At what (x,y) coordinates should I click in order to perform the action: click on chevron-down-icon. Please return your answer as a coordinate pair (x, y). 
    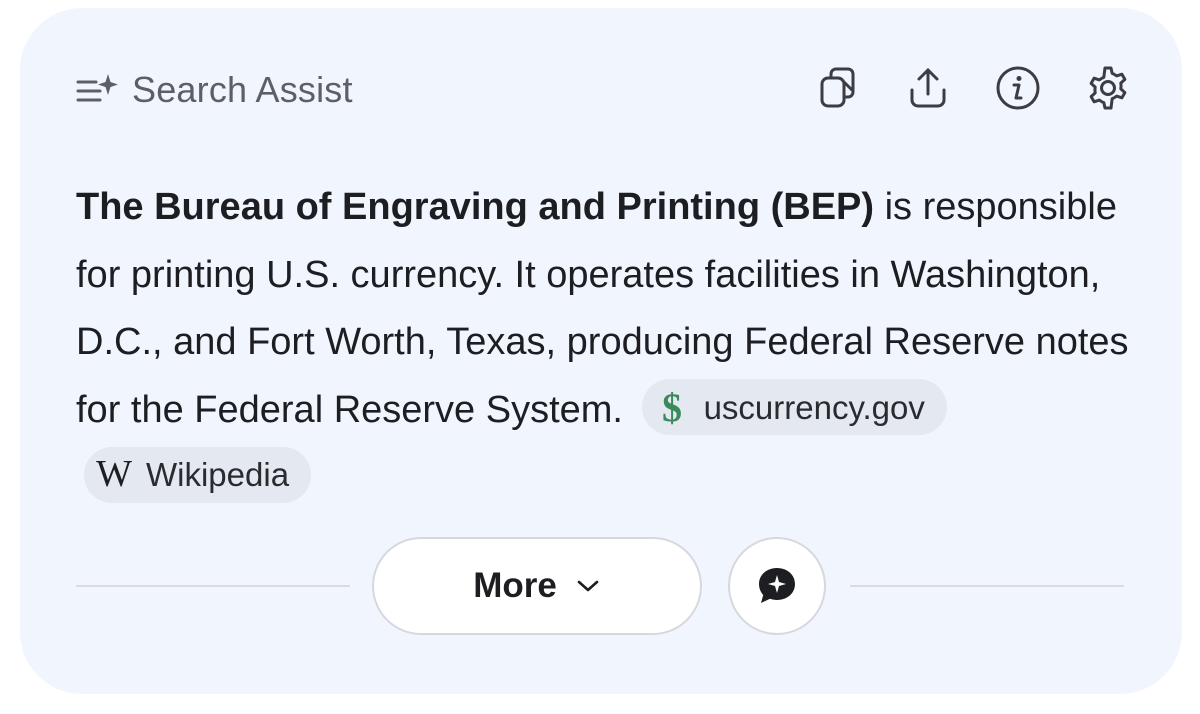
    Looking at the image, I should click on (588, 586).